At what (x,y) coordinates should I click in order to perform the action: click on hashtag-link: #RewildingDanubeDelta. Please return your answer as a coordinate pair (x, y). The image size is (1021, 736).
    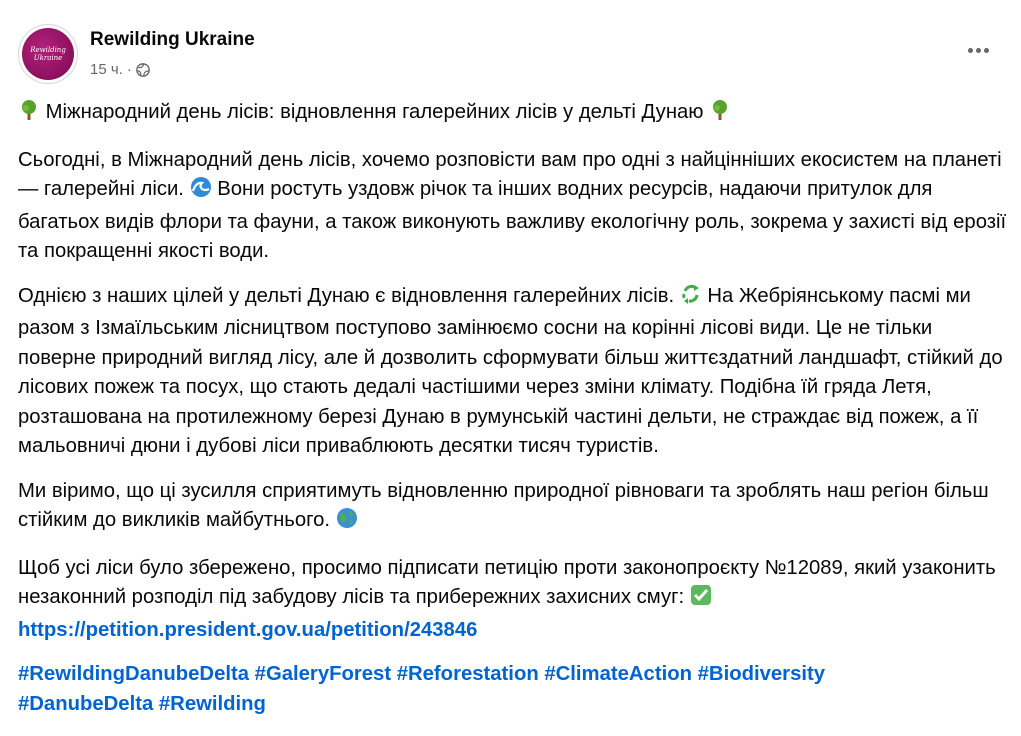
    Looking at the image, I should click on (133, 674).